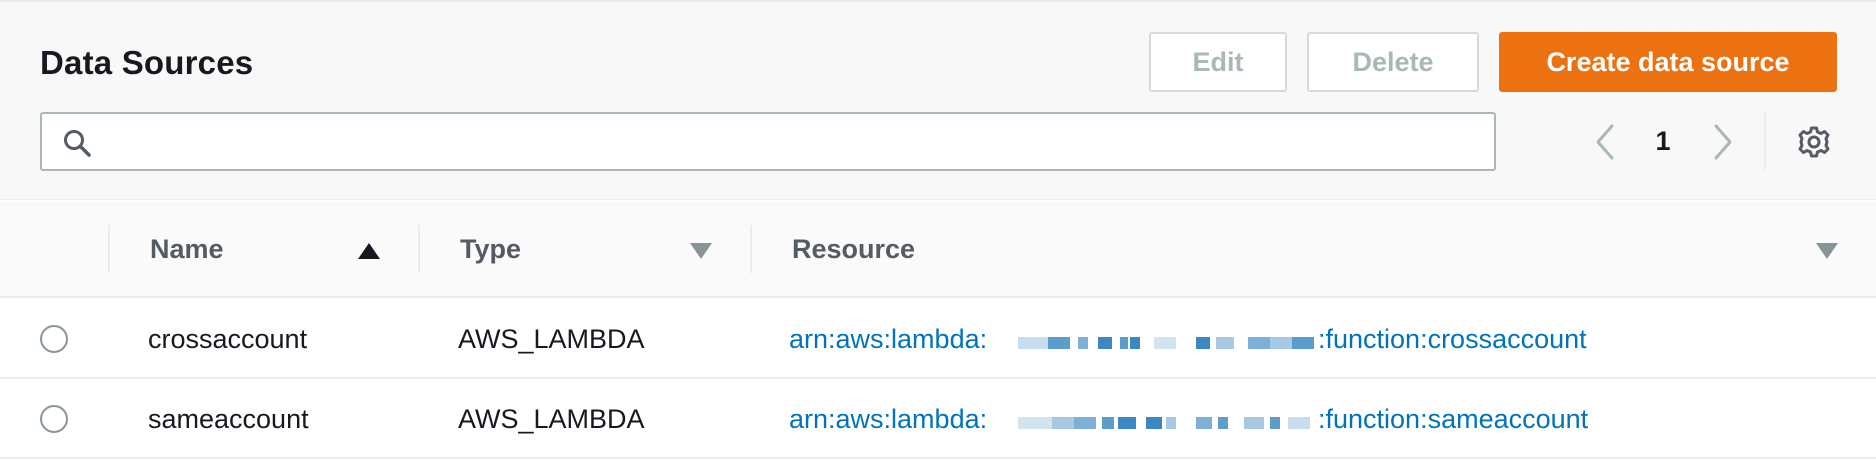 This screenshot has width=1876, height=460. Describe the element at coordinates (1723, 142) in the screenshot. I see `chevron-right-icon` at that location.